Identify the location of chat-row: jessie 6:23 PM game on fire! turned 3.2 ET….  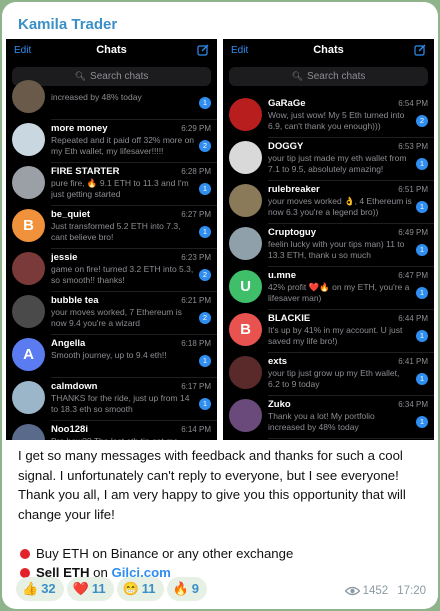
(111, 270).